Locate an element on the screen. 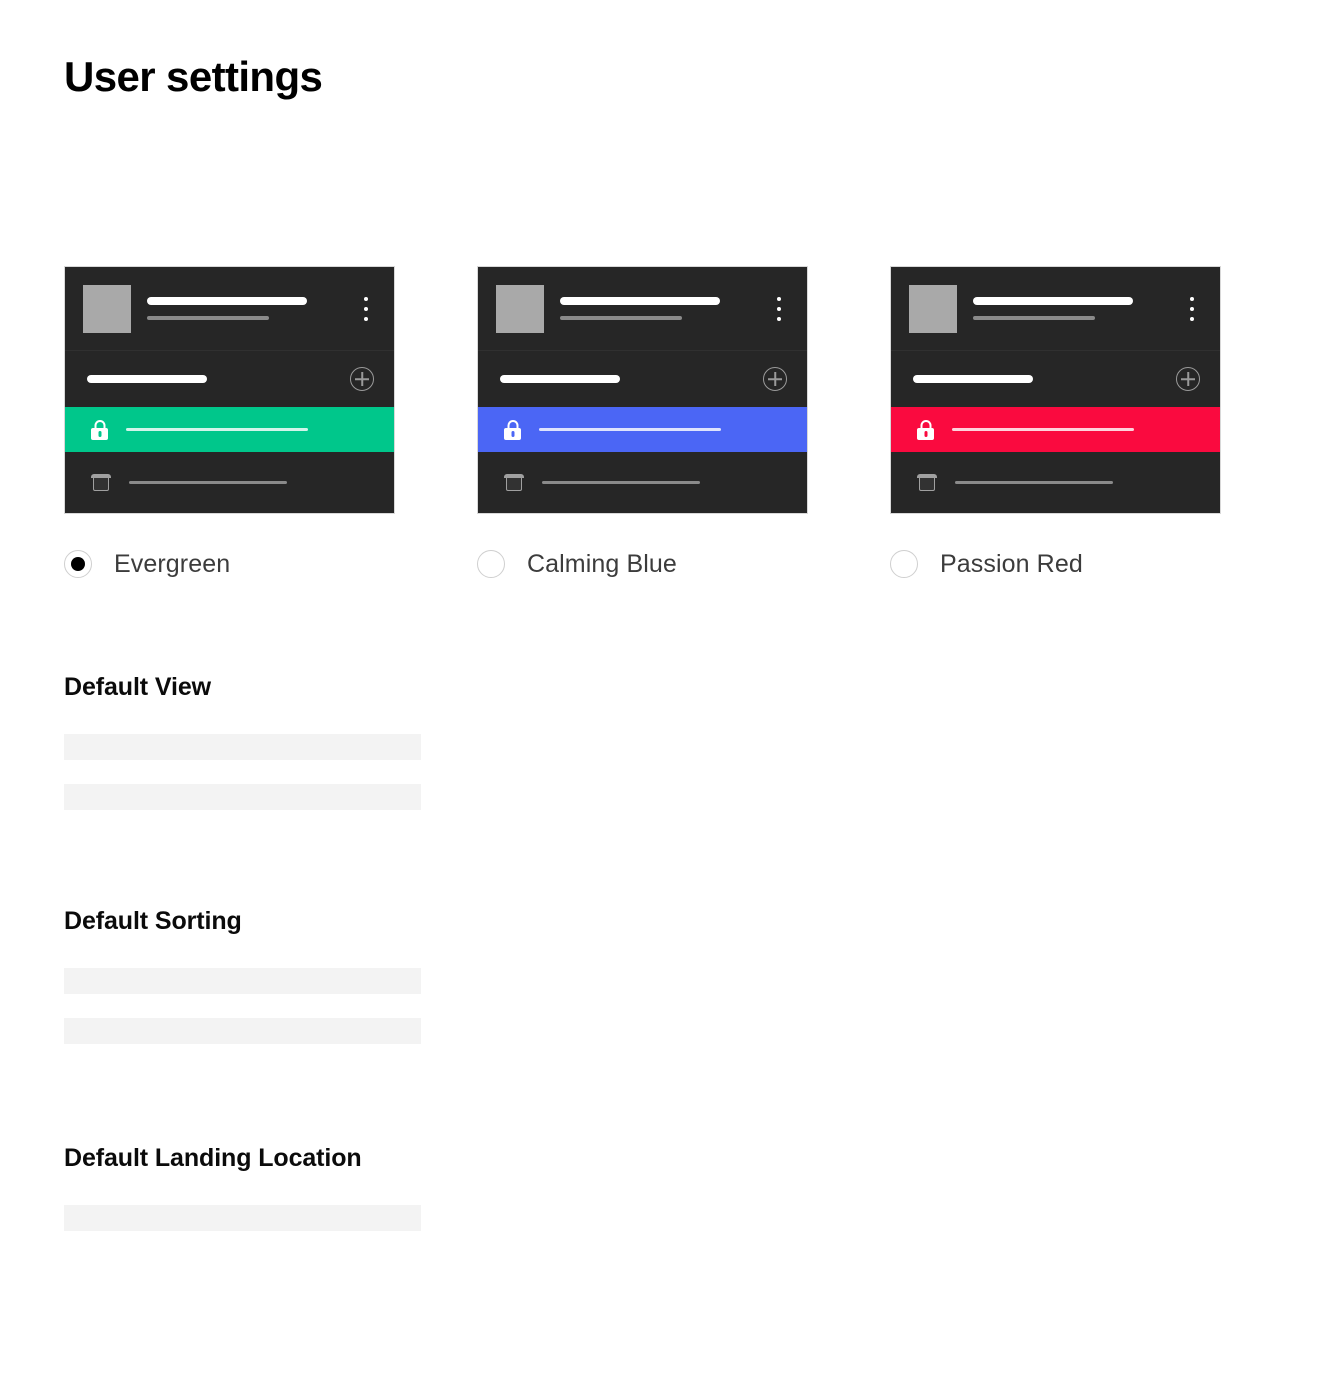 The image size is (1338, 1383). section-default-landing-location: Default Landing Location is located at coordinates (314, 1187).